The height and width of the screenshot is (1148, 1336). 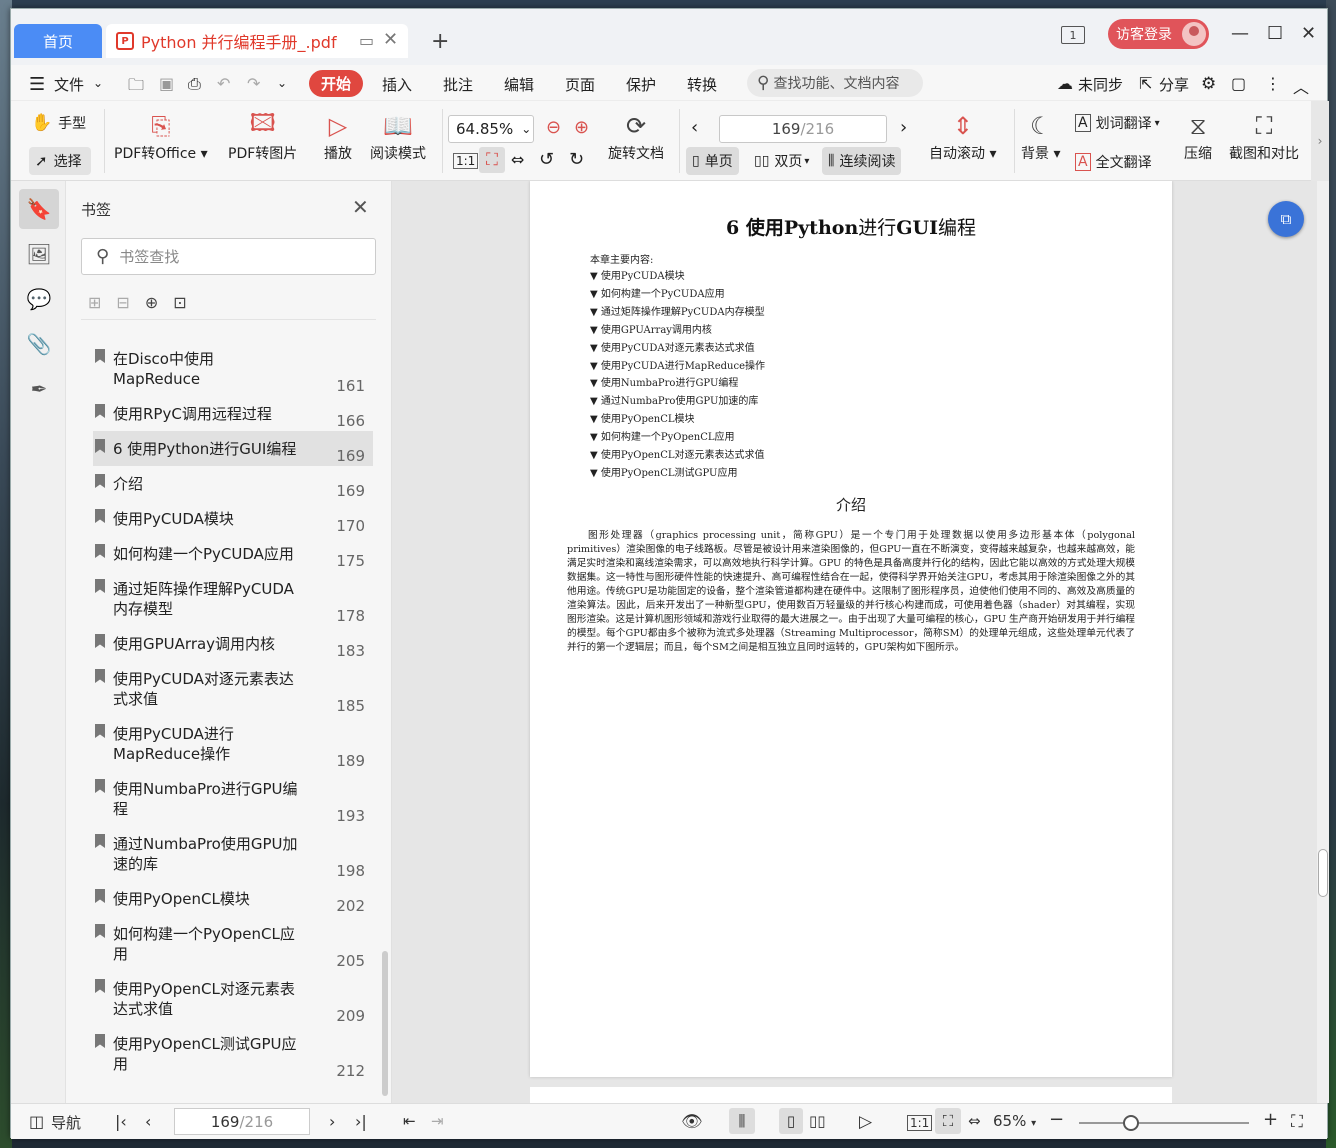 What do you see at coordinates (151, 302) in the screenshot?
I see `add-bookmark-icon: ⊕` at bounding box center [151, 302].